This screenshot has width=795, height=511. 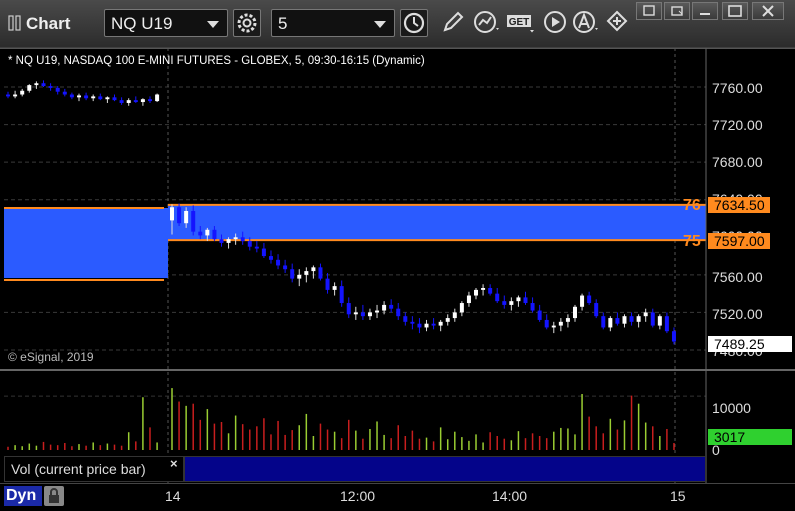 What do you see at coordinates (437, 222) in the screenshot?
I see `level-zone` at bounding box center [437, 222].